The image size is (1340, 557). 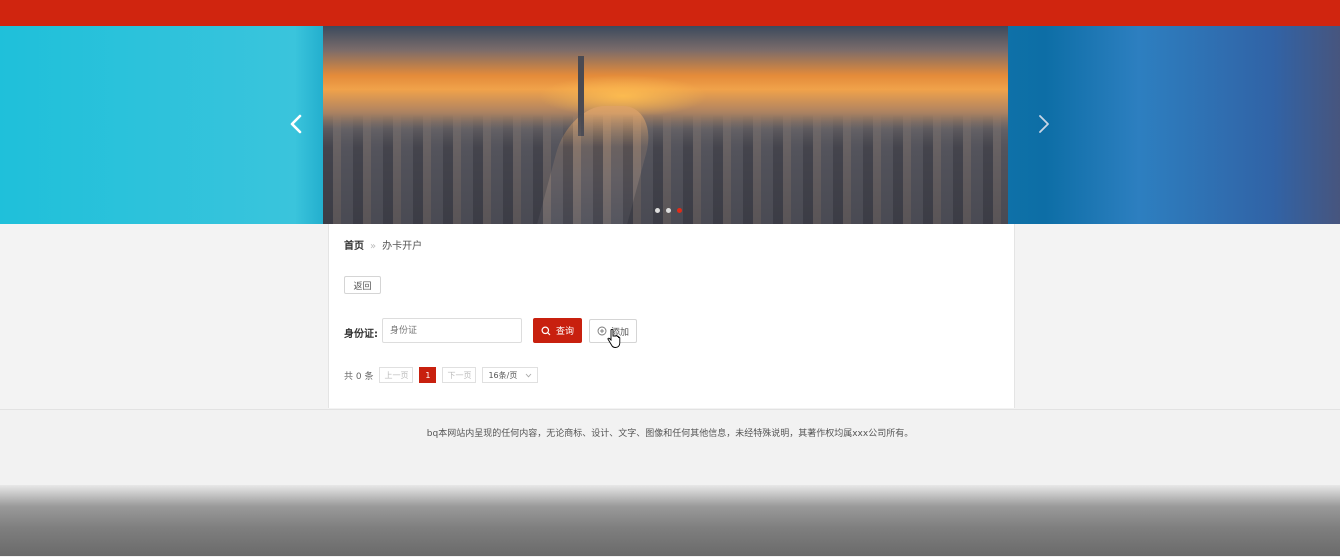 I want to click on pagination: 共 0 条 上一页 1 下一页 16条/页, so click(x=441, y=375).